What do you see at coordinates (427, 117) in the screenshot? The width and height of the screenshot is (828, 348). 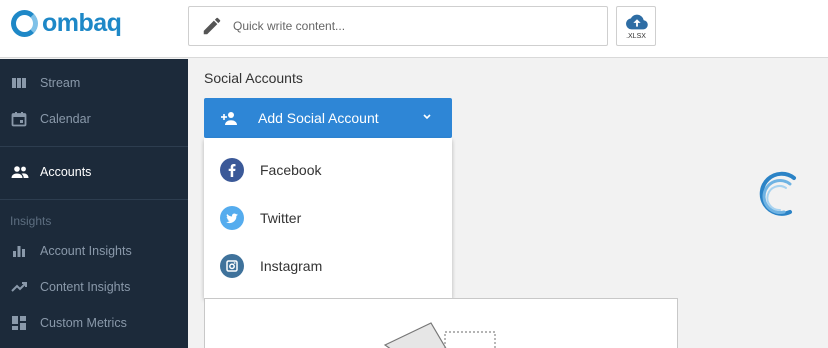 I see `chevron-down-icon` at bounding box center [427, 117].